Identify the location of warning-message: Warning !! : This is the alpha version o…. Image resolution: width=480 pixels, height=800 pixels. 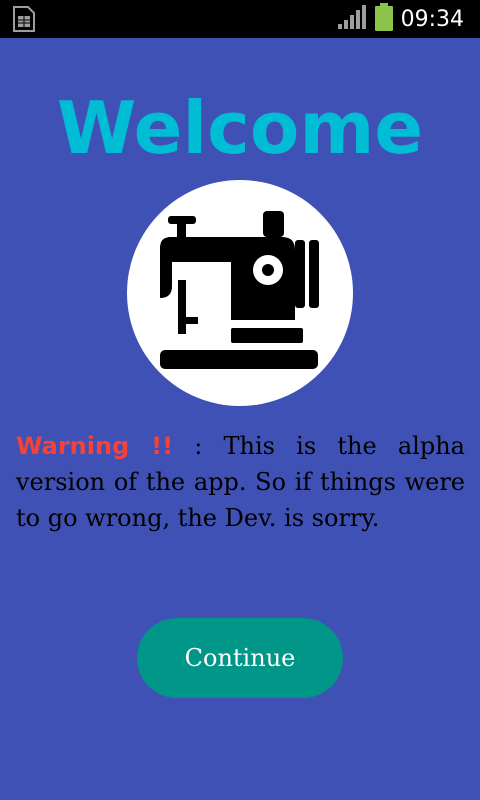
(240, 482).